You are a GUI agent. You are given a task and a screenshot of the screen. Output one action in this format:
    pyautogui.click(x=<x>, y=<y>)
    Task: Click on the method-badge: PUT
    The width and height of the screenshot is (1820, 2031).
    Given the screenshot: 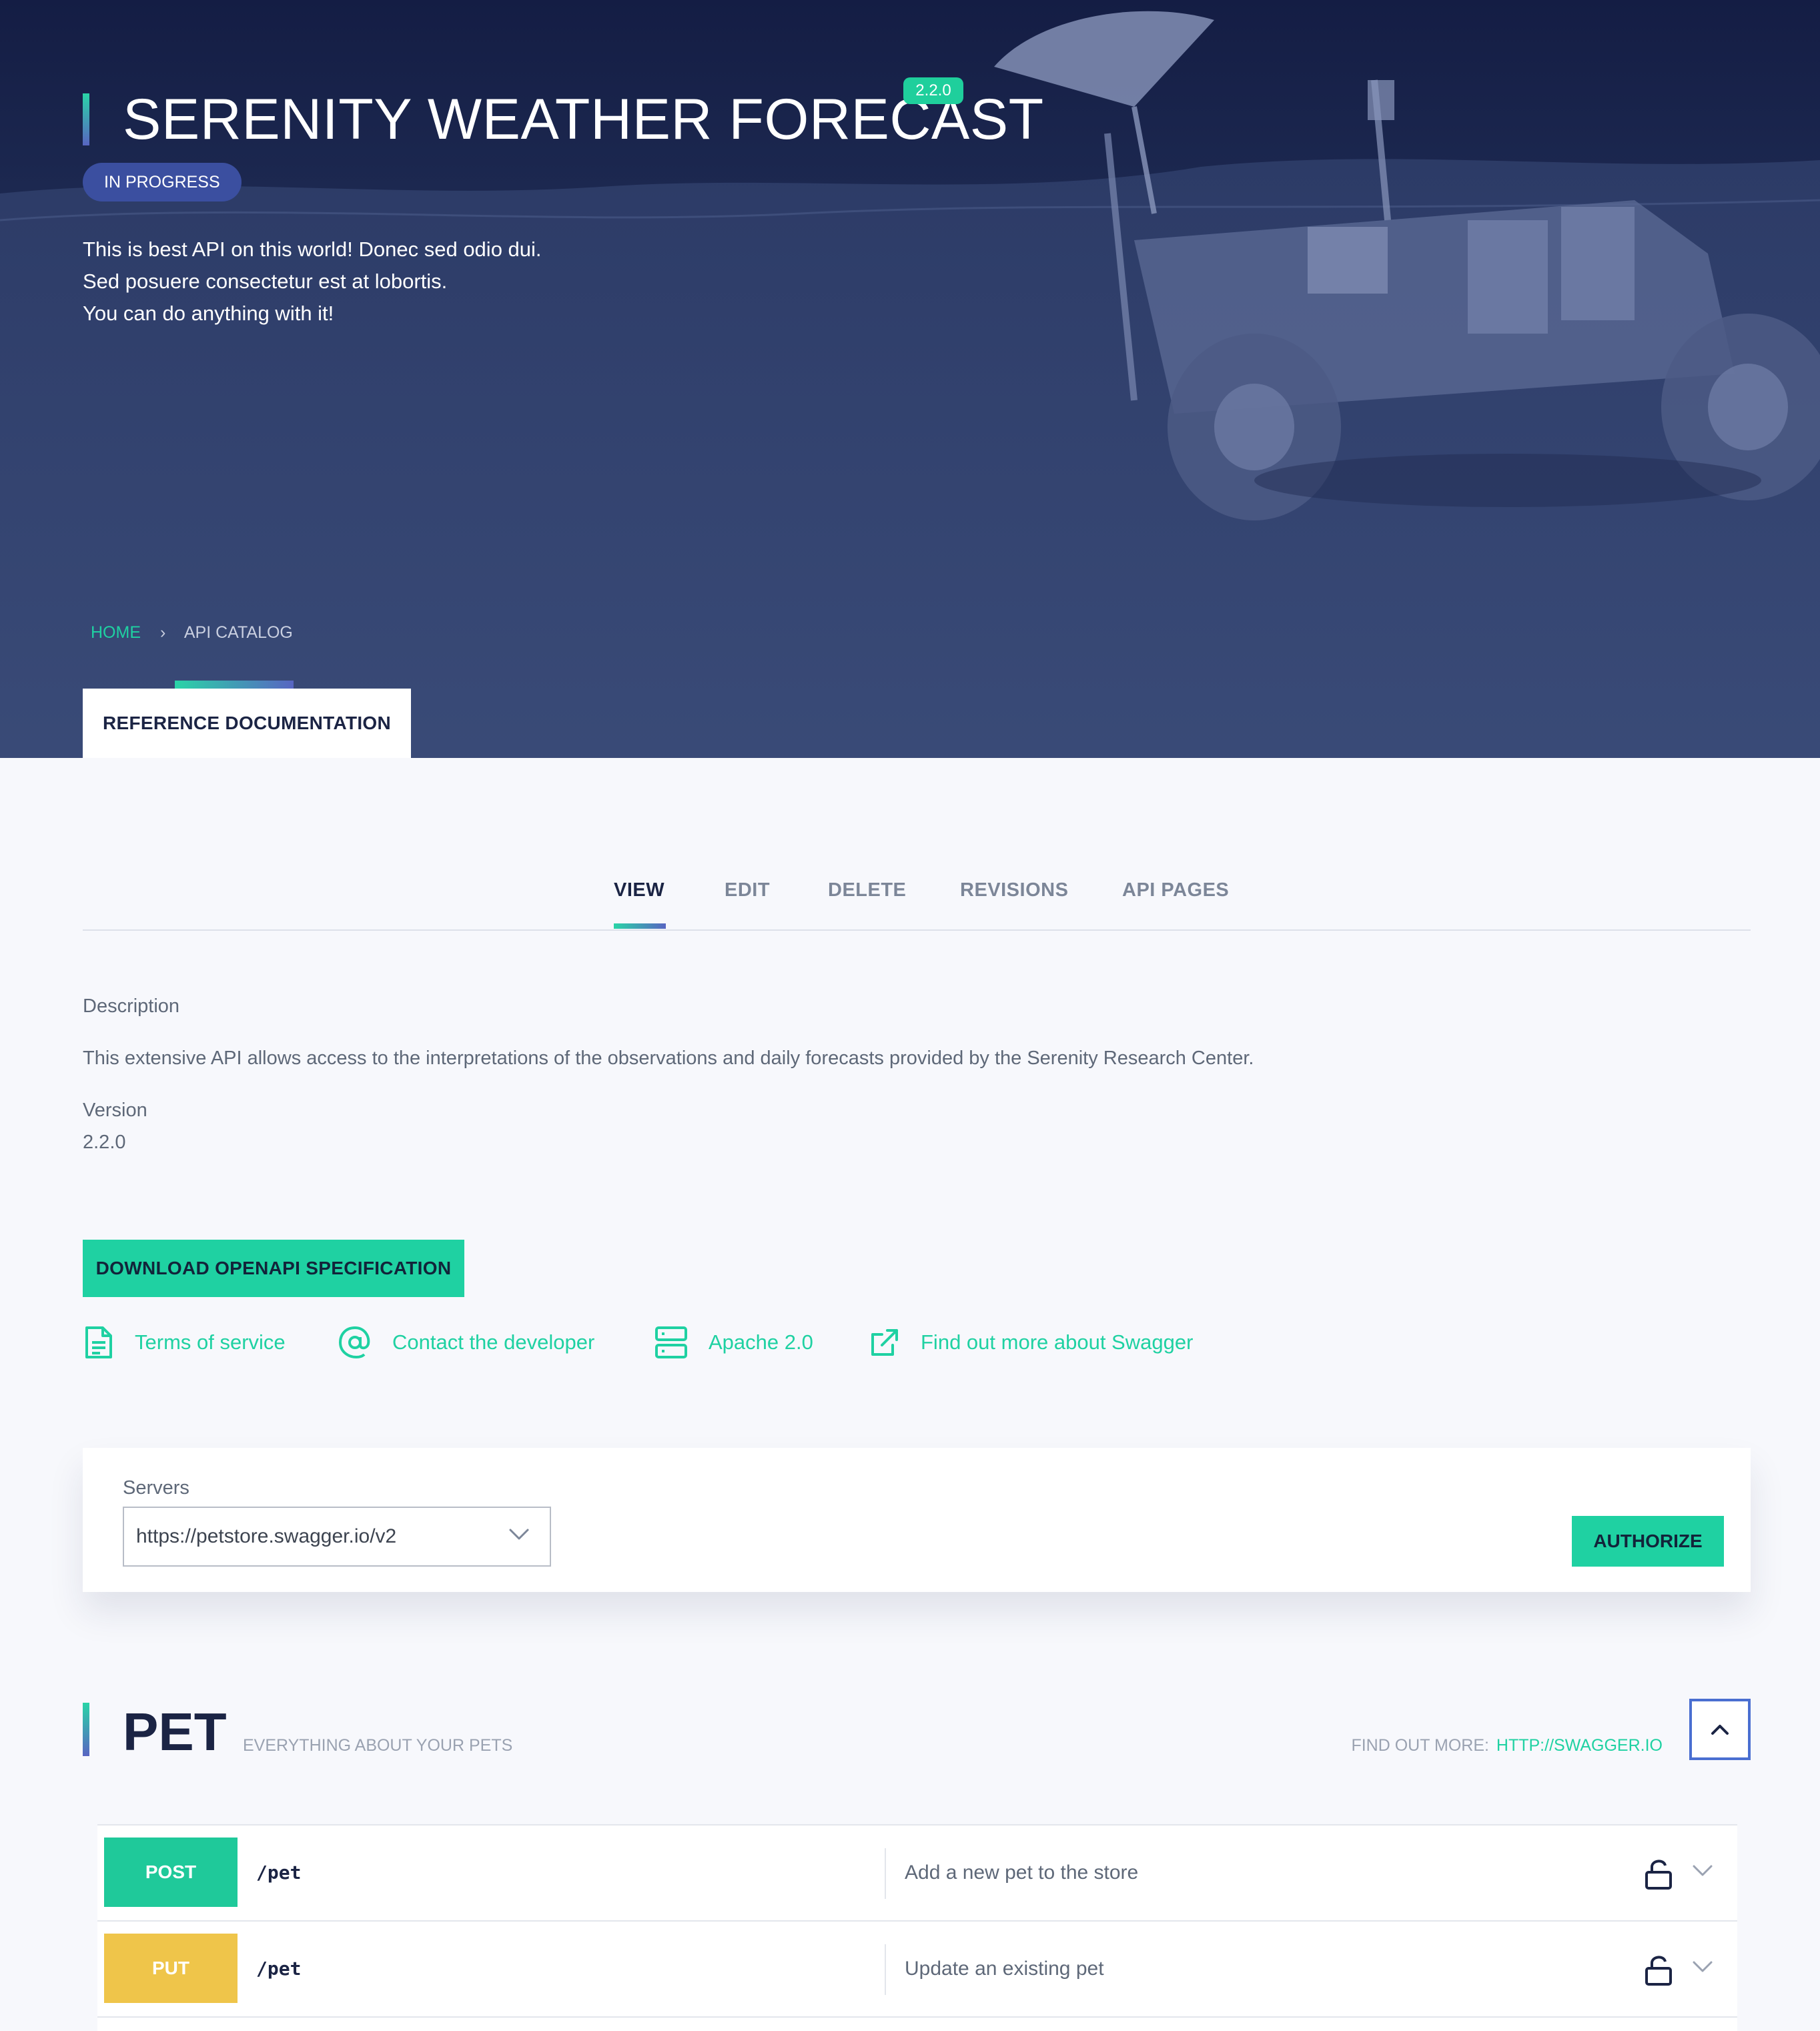 What is the action you would take?
    pyautogui.click(x=171, y=1968)
    